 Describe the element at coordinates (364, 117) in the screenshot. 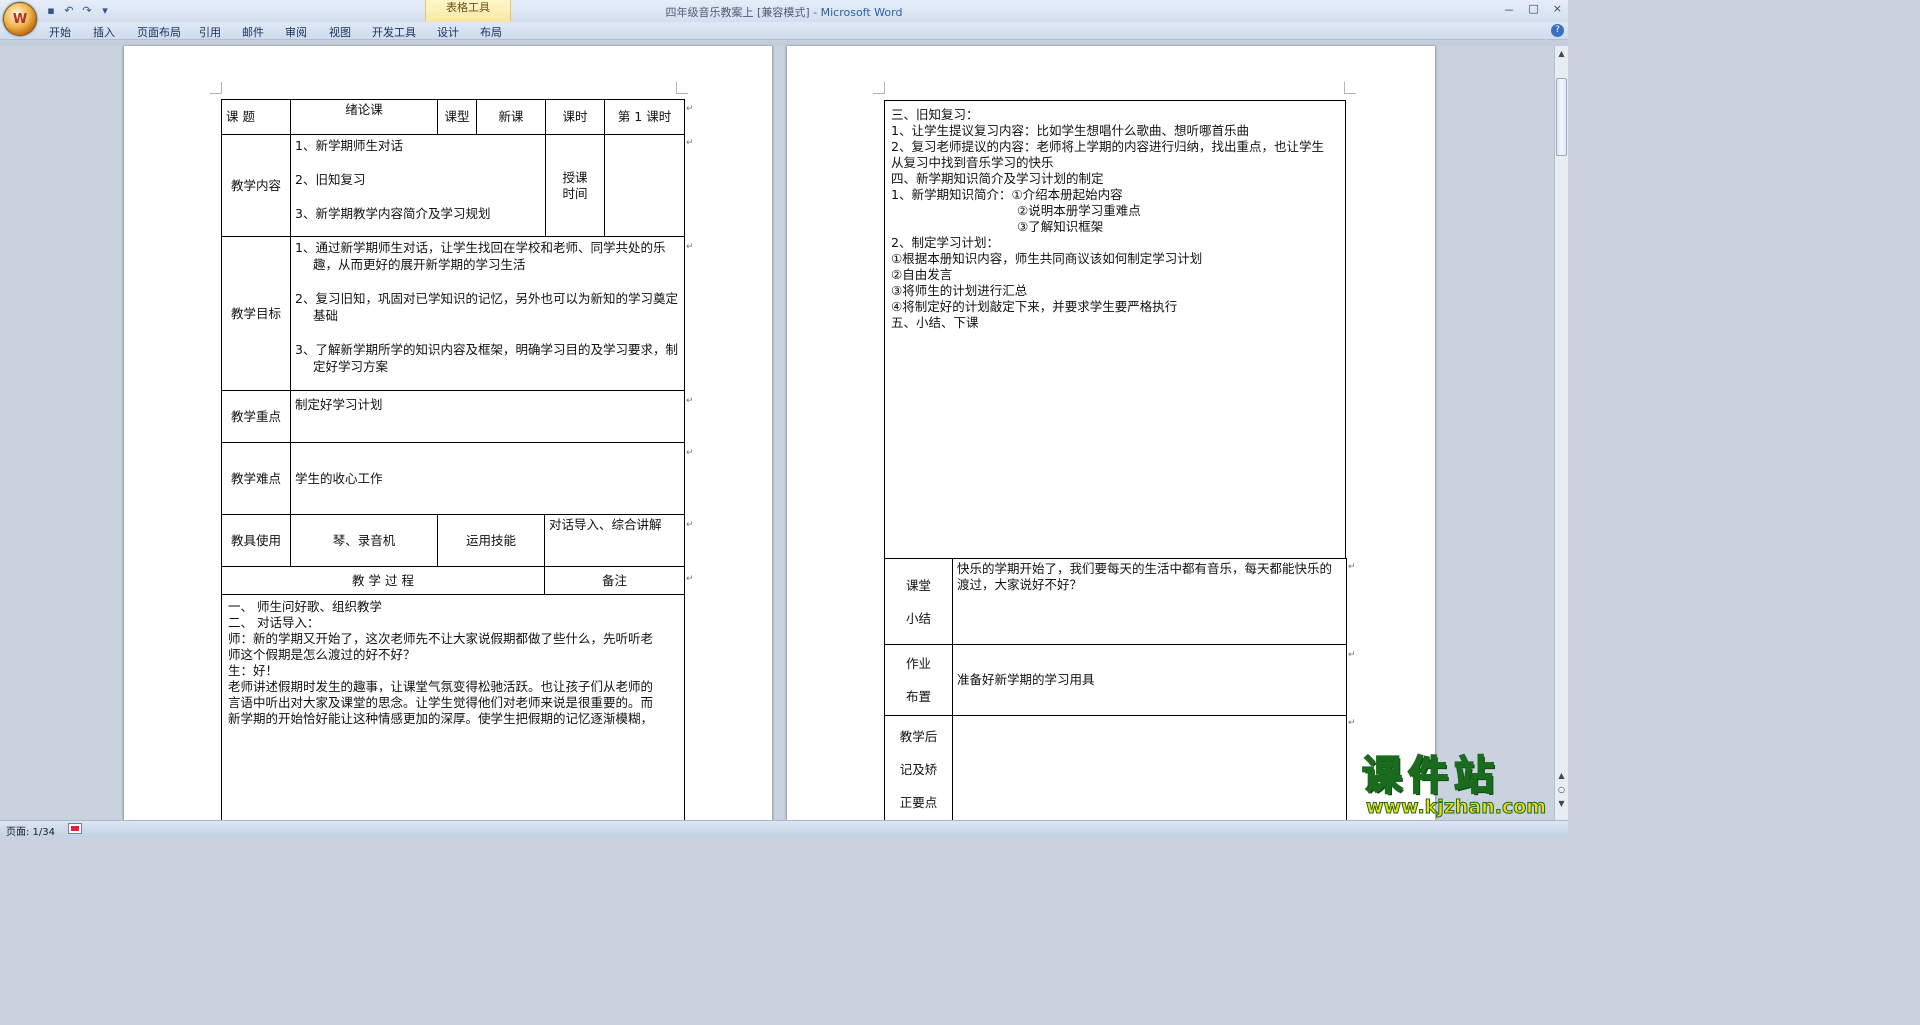

I see `topic-value: 绪论课` at that location.